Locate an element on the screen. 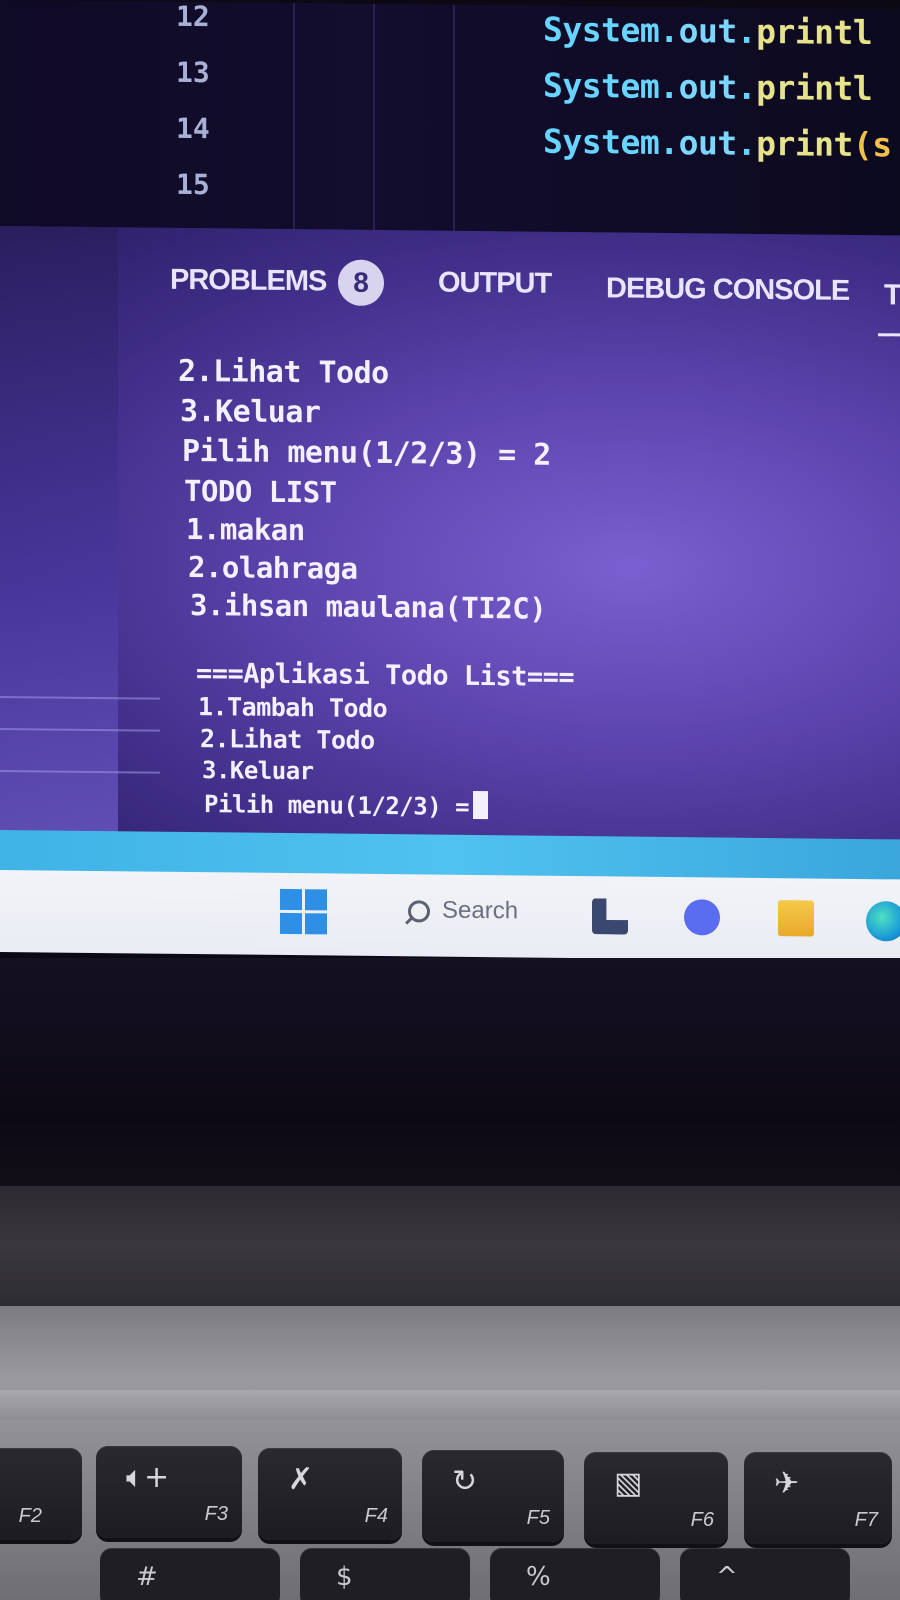 The width and height of the screenshot is (900, 1600). tab-debug-console: DEBUG CONSOLE is located at coordinates (727, 290).